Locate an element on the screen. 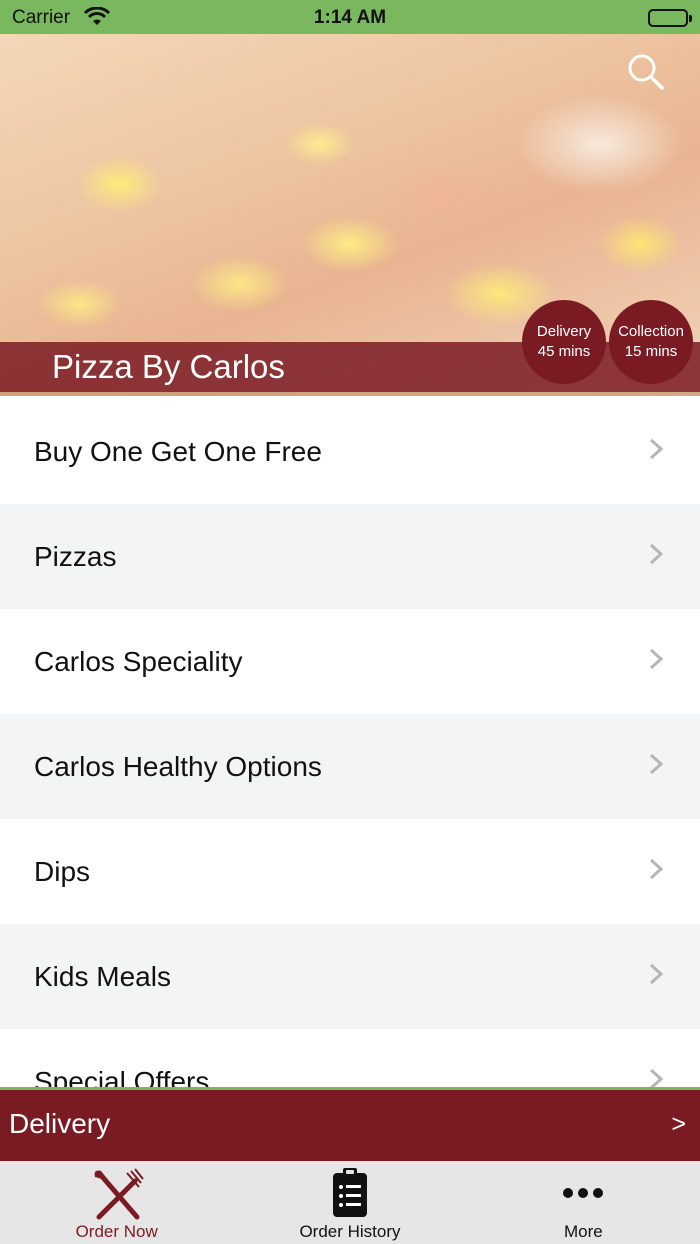  menu-item-label: Buy One Get One Free is located at coordinates (178, 451).